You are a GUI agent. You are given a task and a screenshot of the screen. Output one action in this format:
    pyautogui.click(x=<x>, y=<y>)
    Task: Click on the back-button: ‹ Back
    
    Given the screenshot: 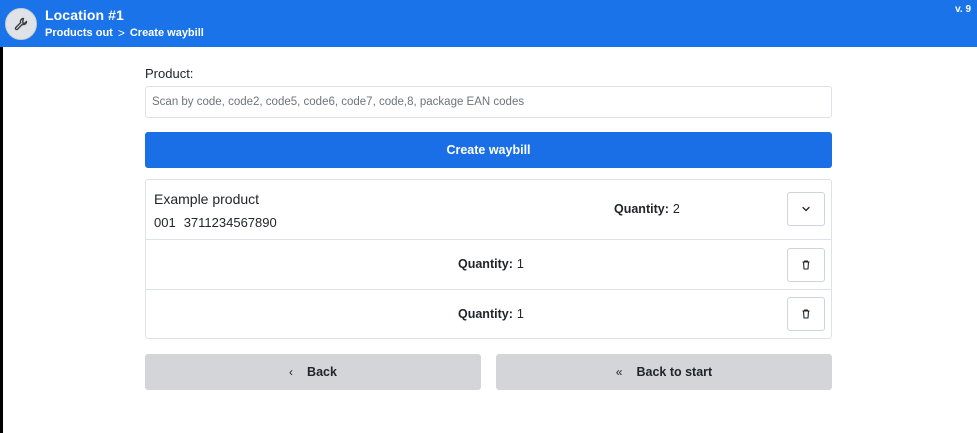 What is the action you would take?
    pyautogui.click(x=313, y=372)
    